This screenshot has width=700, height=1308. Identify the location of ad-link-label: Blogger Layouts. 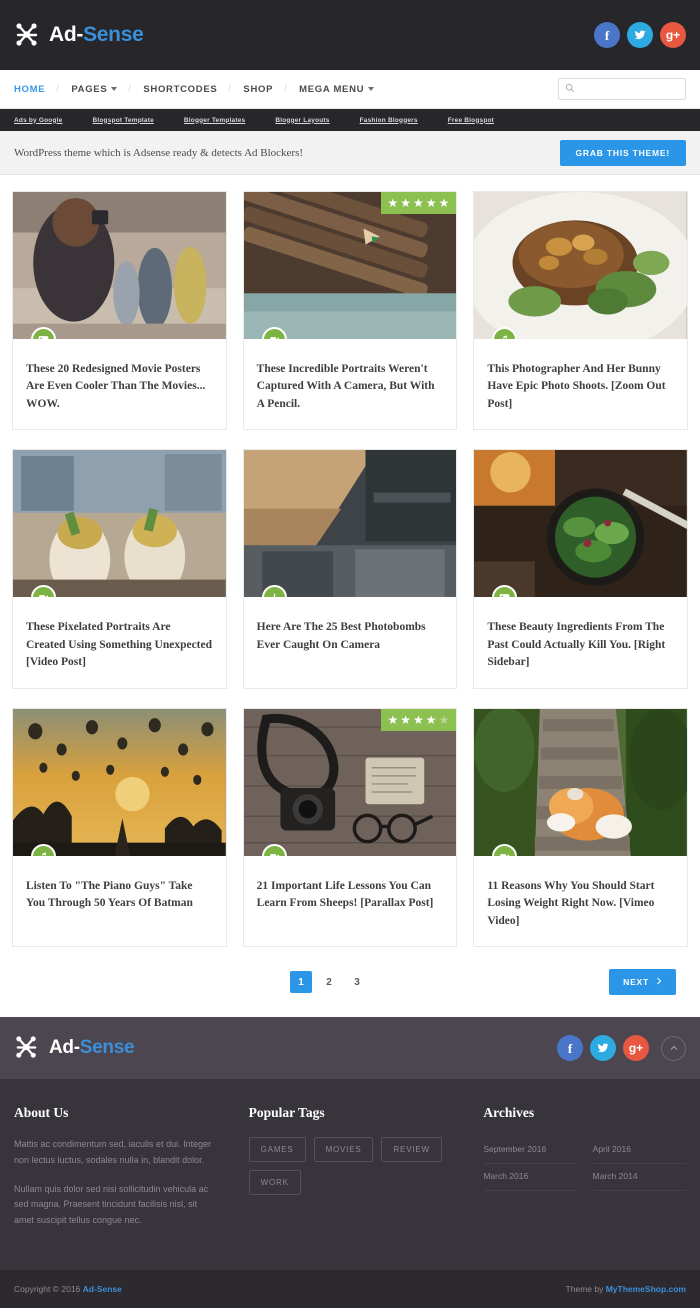
(302, 120).